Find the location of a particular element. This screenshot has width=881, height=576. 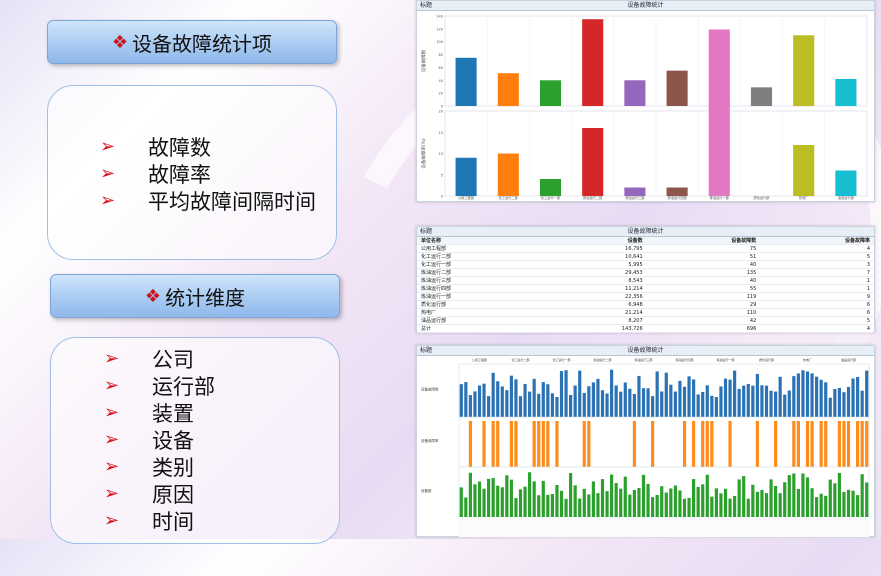

column-header: 设备数 is located at coordinates (597, 241).